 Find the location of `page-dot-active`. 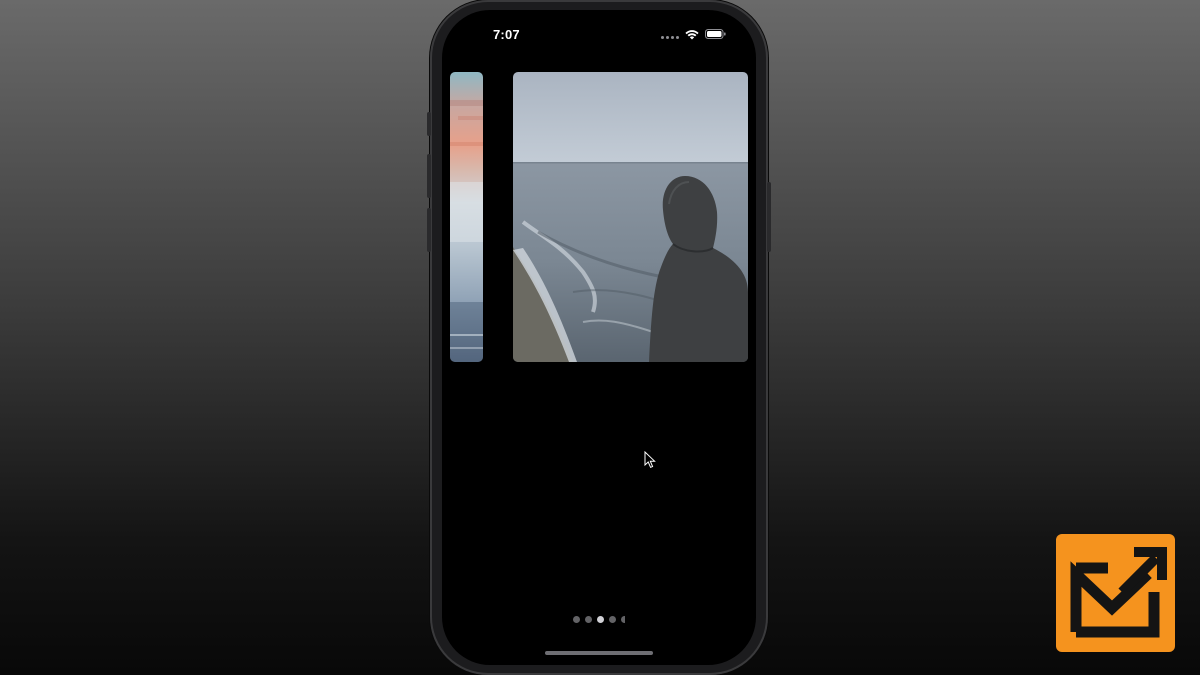

page-dot-active is located at coordinates (600, 619).